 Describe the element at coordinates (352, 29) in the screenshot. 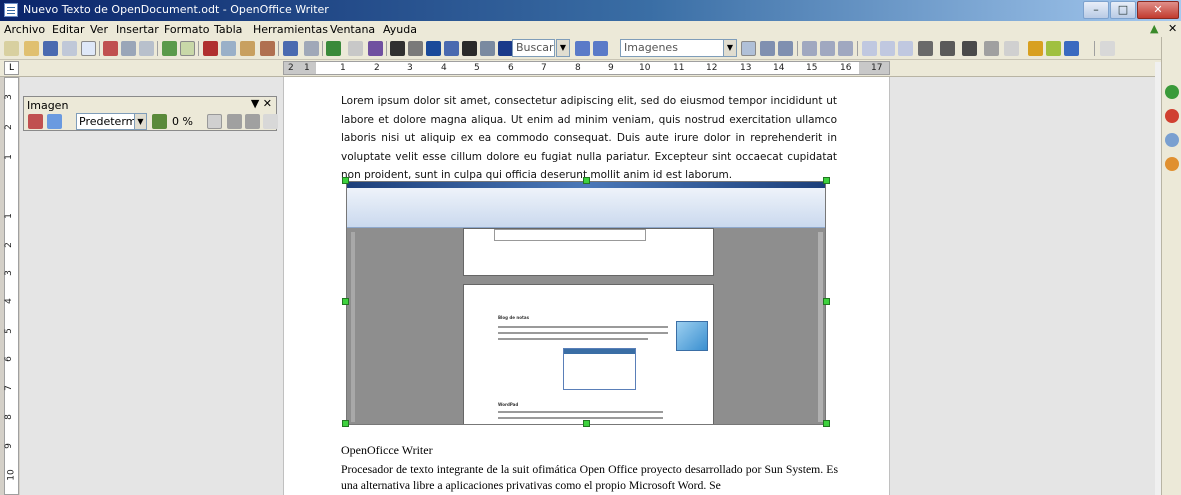

I see `menu-ventana: Ventana` at that location.